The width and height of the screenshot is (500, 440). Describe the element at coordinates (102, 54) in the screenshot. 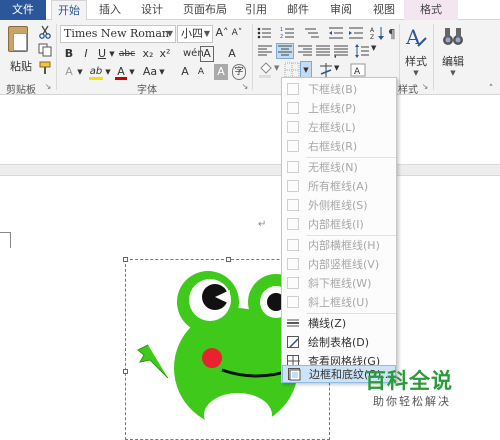

I see `underline-button: U` at that location.